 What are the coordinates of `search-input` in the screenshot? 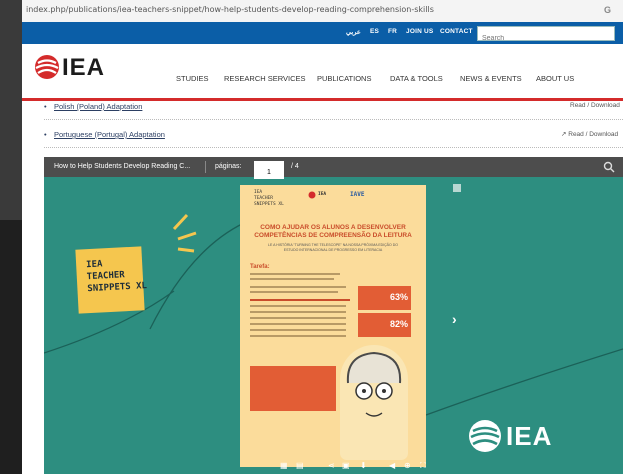 It's located at (542, 38).